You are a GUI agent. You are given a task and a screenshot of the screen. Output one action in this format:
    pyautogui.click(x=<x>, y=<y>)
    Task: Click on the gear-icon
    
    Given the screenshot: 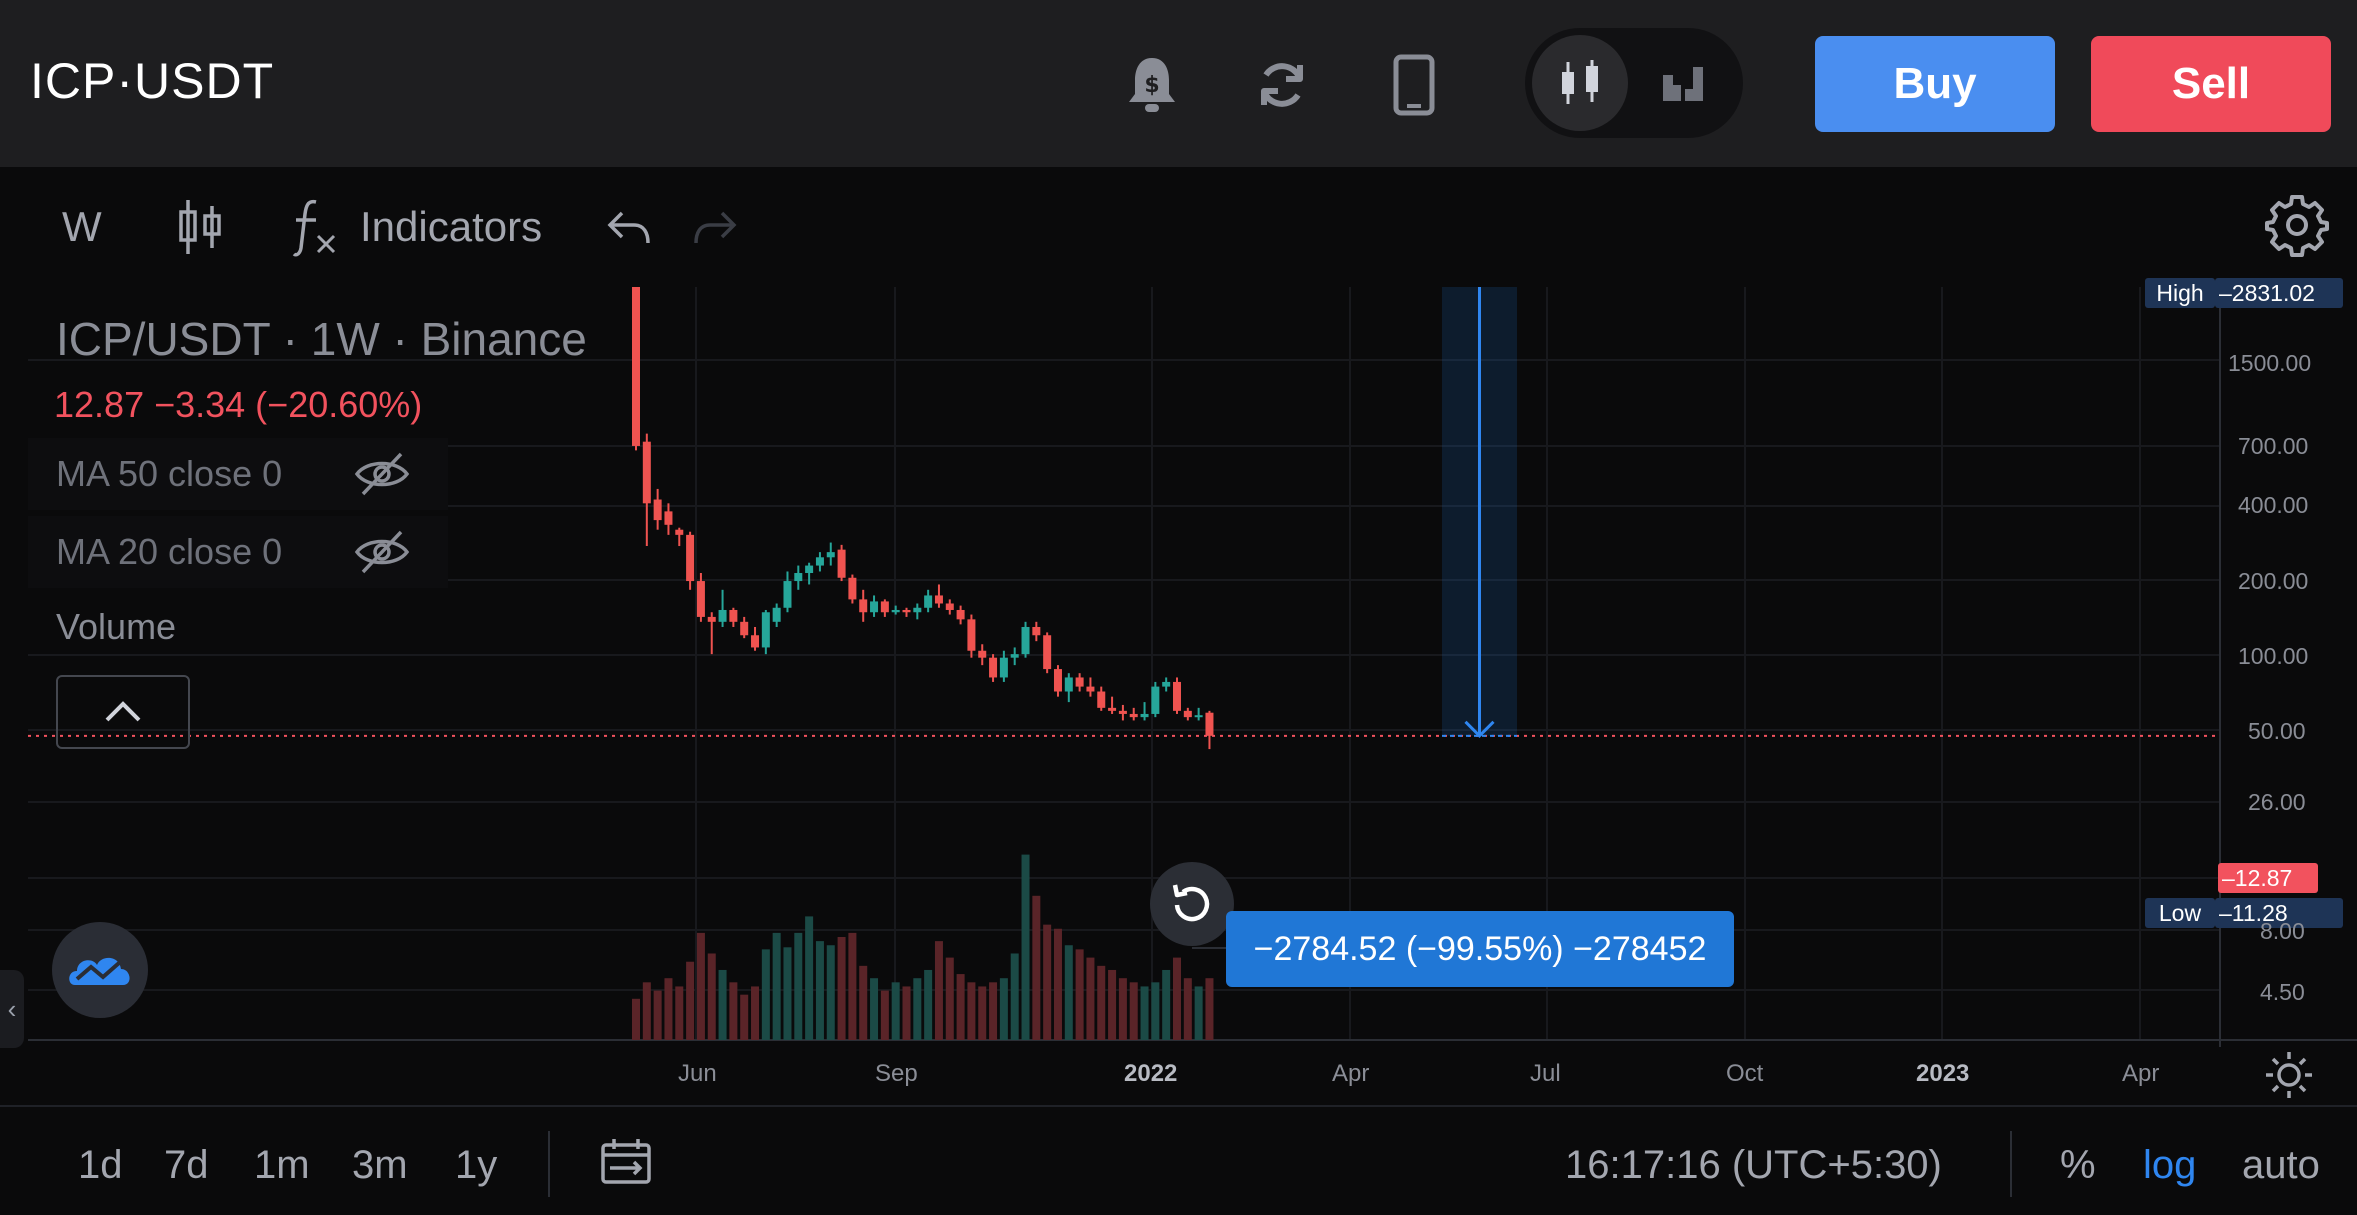 What is the action you would take?
    pyautogui.click(x=2297, y=225)
    